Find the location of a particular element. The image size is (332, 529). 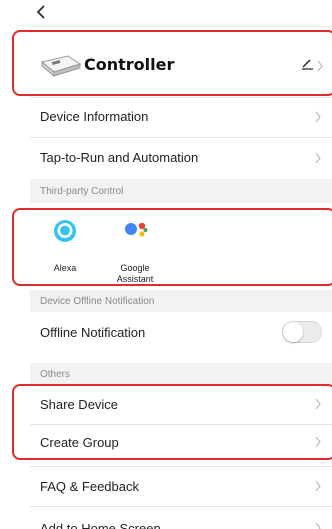

section-others: Others is located at coordinates (181, 374).